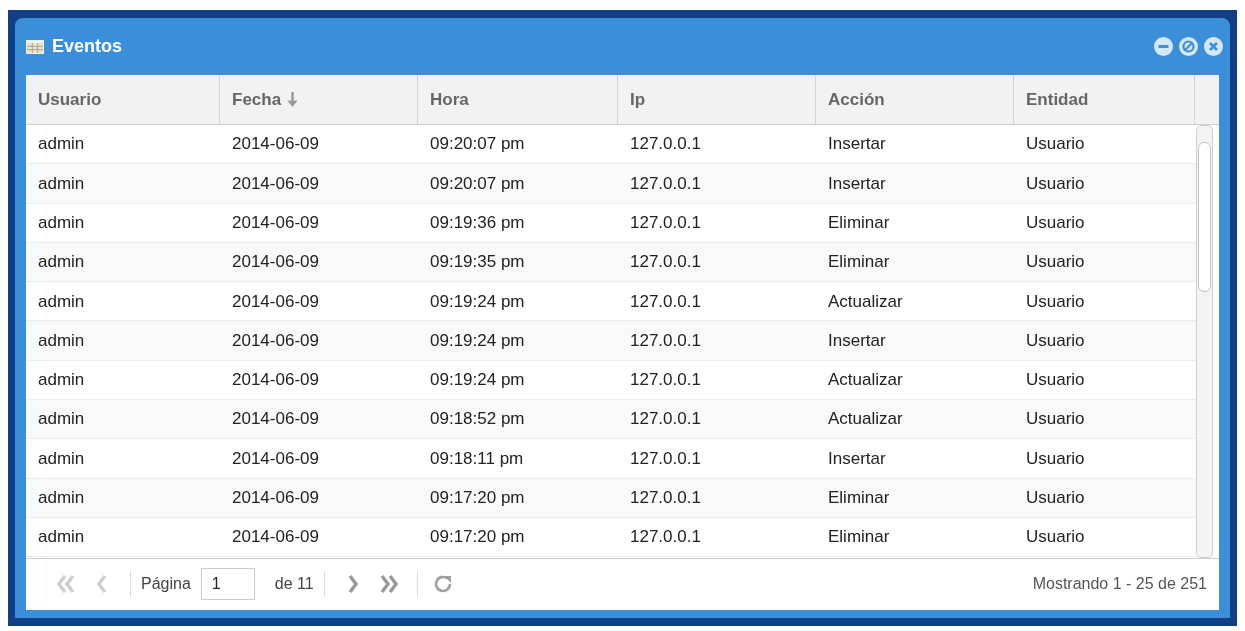  What do you see at coordinates (449, 99) in the screenshot?
I see `column-header: Hora` at bounding box center [449, 99].